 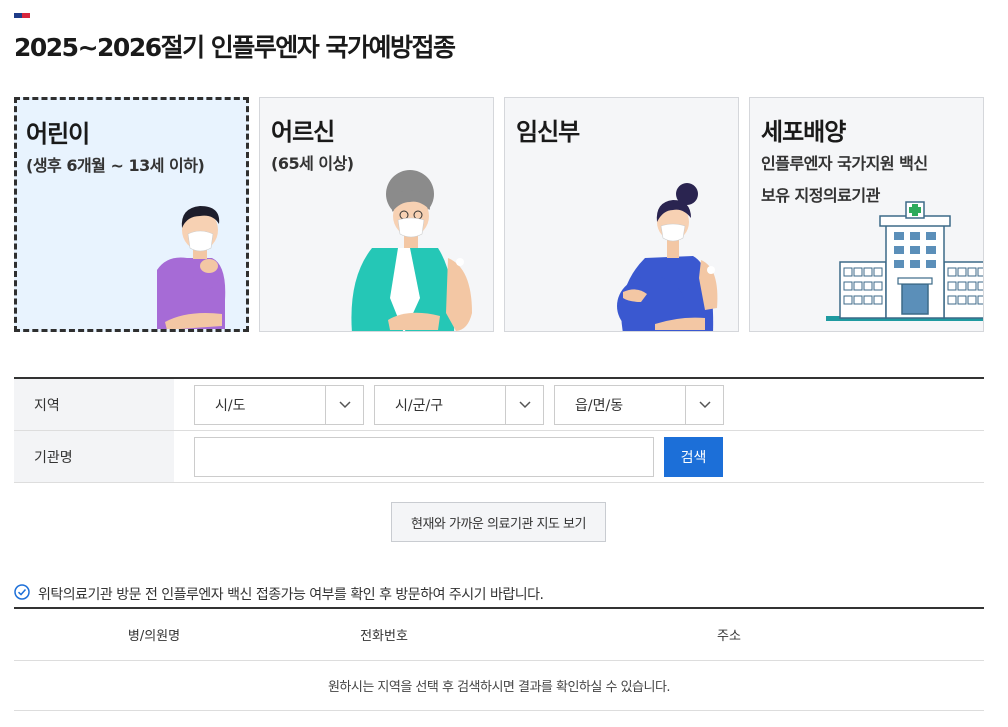 I want to click on nearby-map-button: 현재와 가까운 의료기관 지도 보기, so click(x=498, y=522).